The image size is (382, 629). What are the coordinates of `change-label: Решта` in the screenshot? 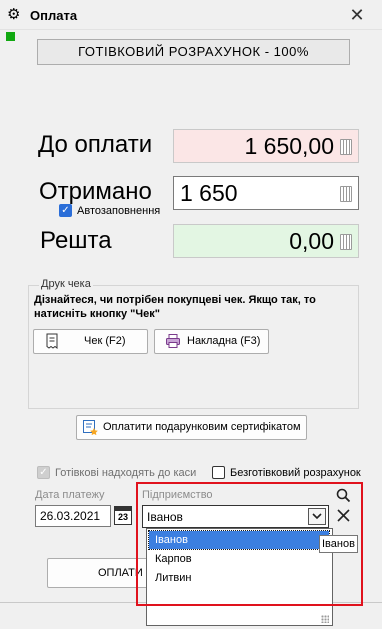 It's located at (76, 240).